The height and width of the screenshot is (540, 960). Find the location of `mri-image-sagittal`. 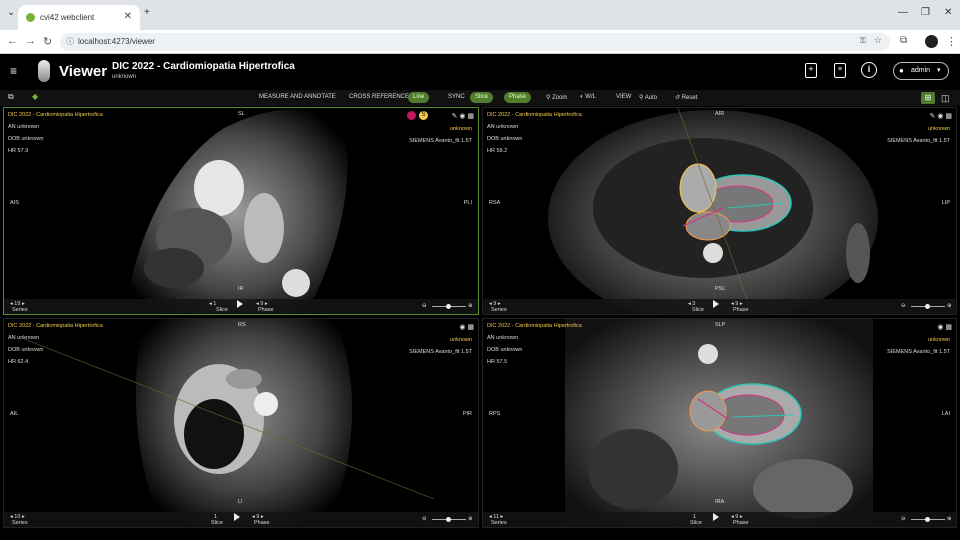

mri-image-sagittal is located at coordinates (236, 211).